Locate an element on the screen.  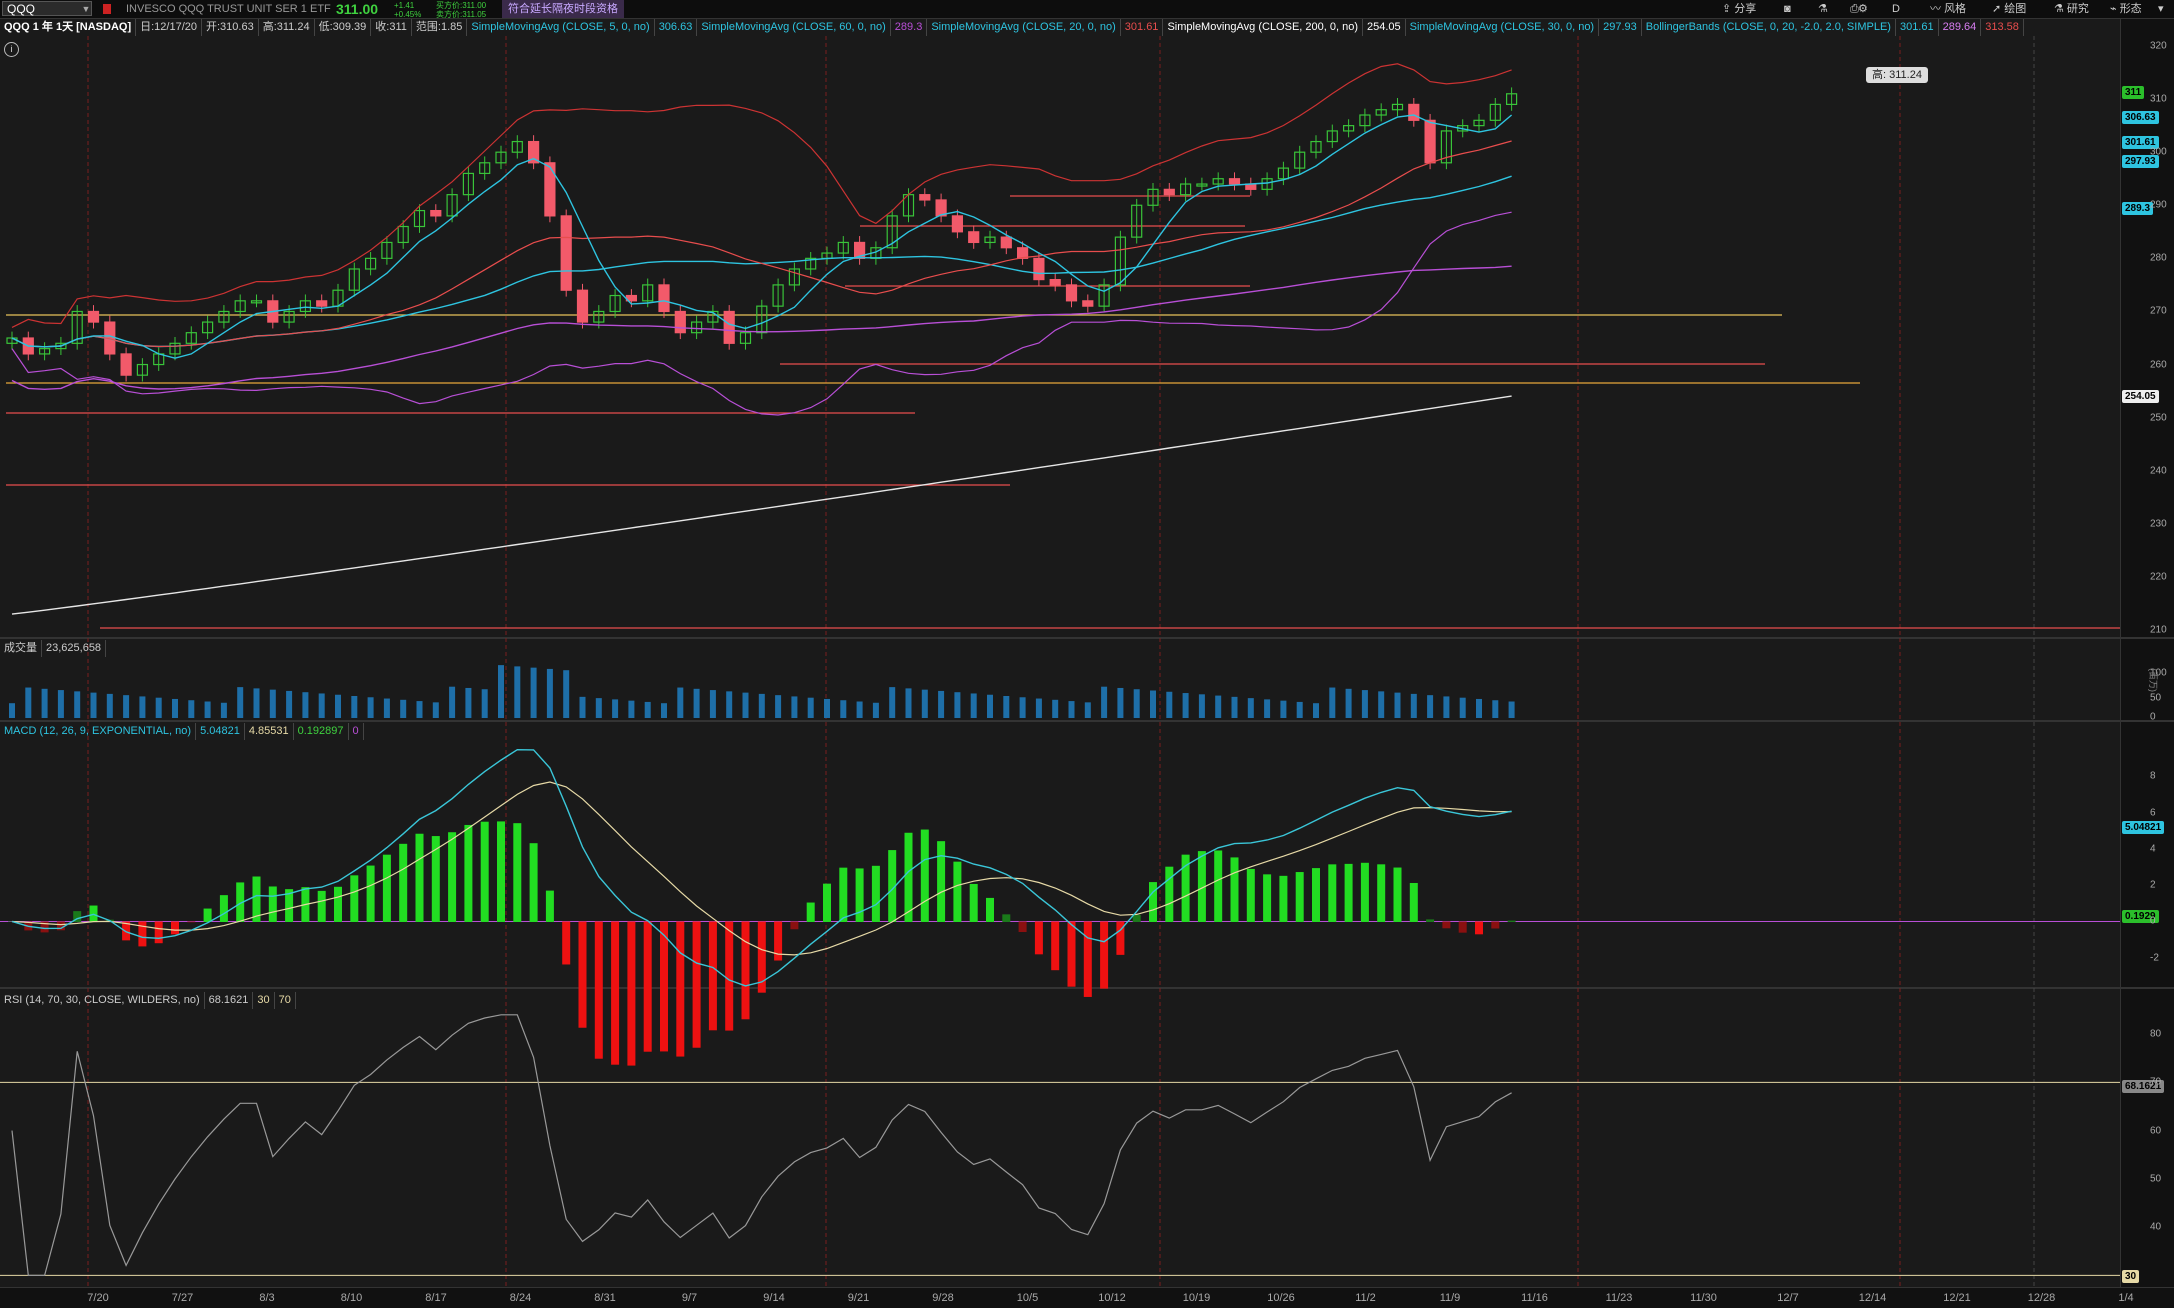
time-tick: 12/7 is located at coordinates (1788, 1298).